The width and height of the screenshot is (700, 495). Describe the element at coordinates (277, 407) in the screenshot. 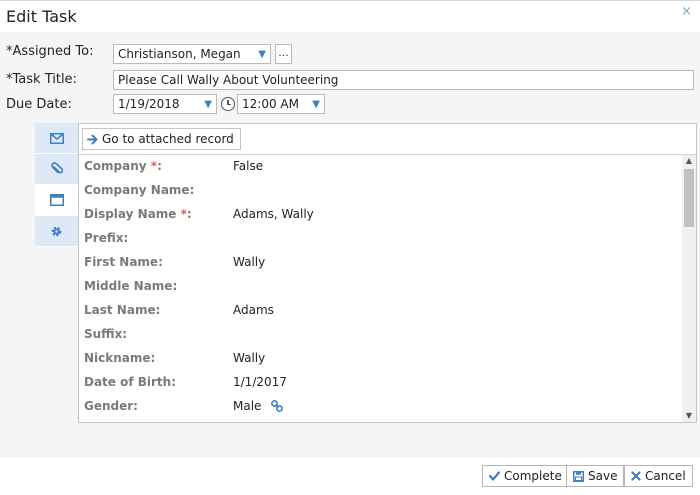

I see `link-icon` at that location.